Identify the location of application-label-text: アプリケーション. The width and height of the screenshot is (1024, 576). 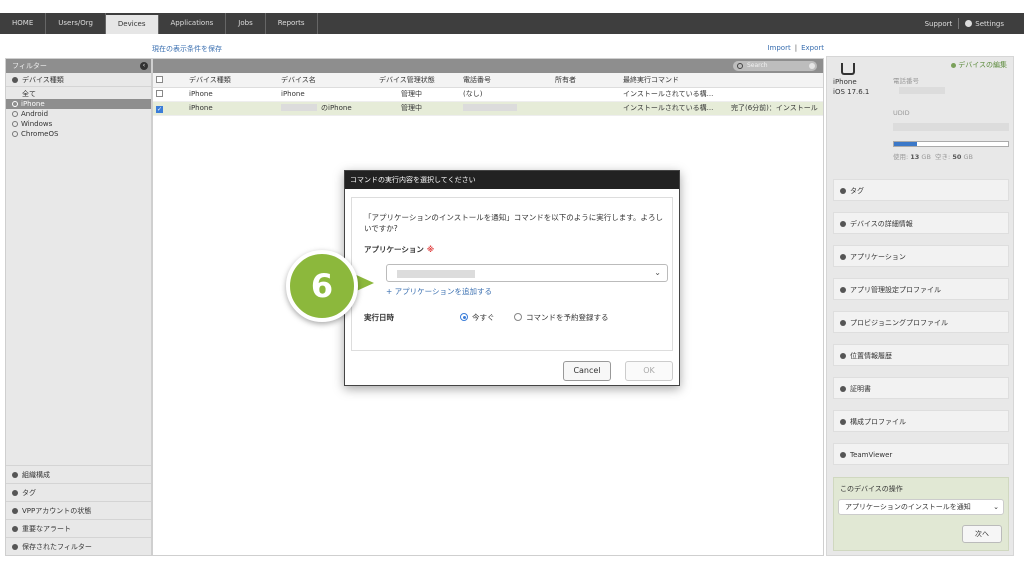
(394, 249).